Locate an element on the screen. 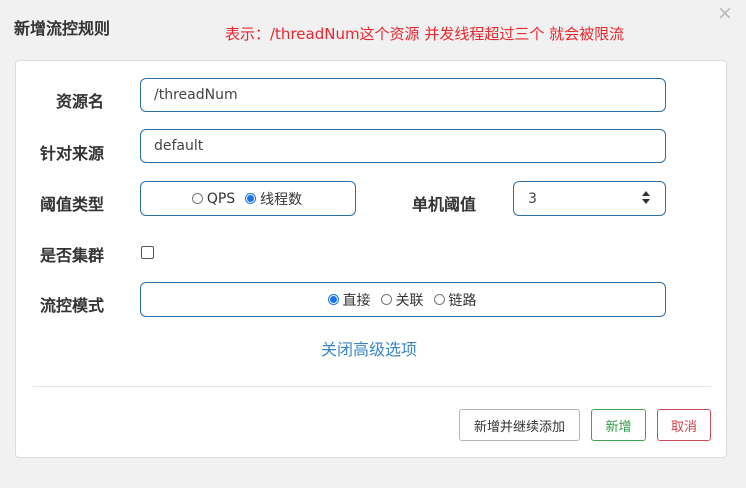 This screenshot has height=488, width=746. dialog-title: 新增流控规则 is located at coordinates (62, 28).